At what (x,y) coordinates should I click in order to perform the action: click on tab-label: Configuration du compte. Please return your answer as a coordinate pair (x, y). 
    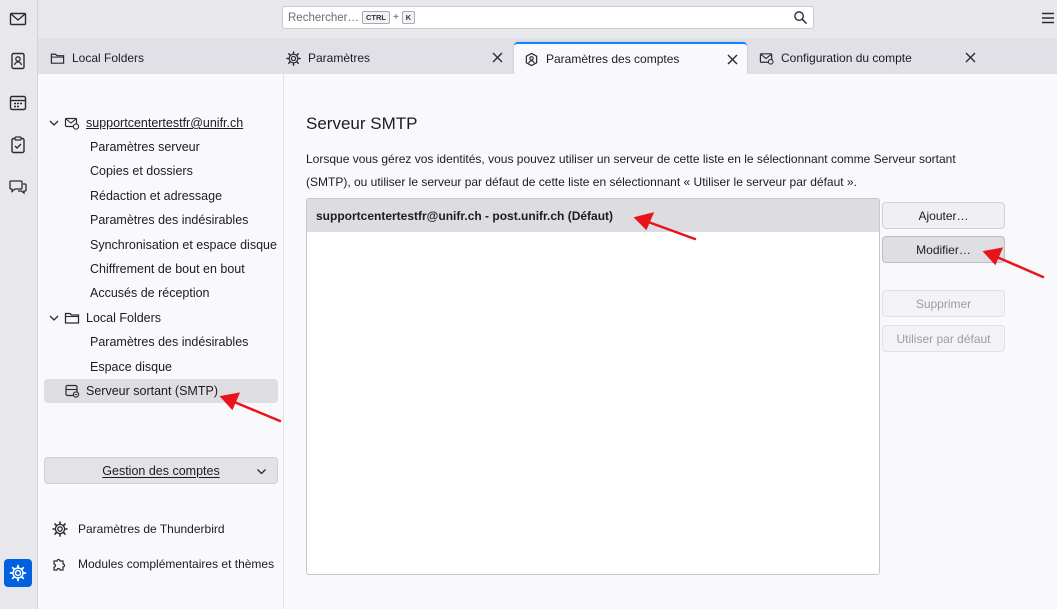
    Looking at the image, I should click on (846, 58).